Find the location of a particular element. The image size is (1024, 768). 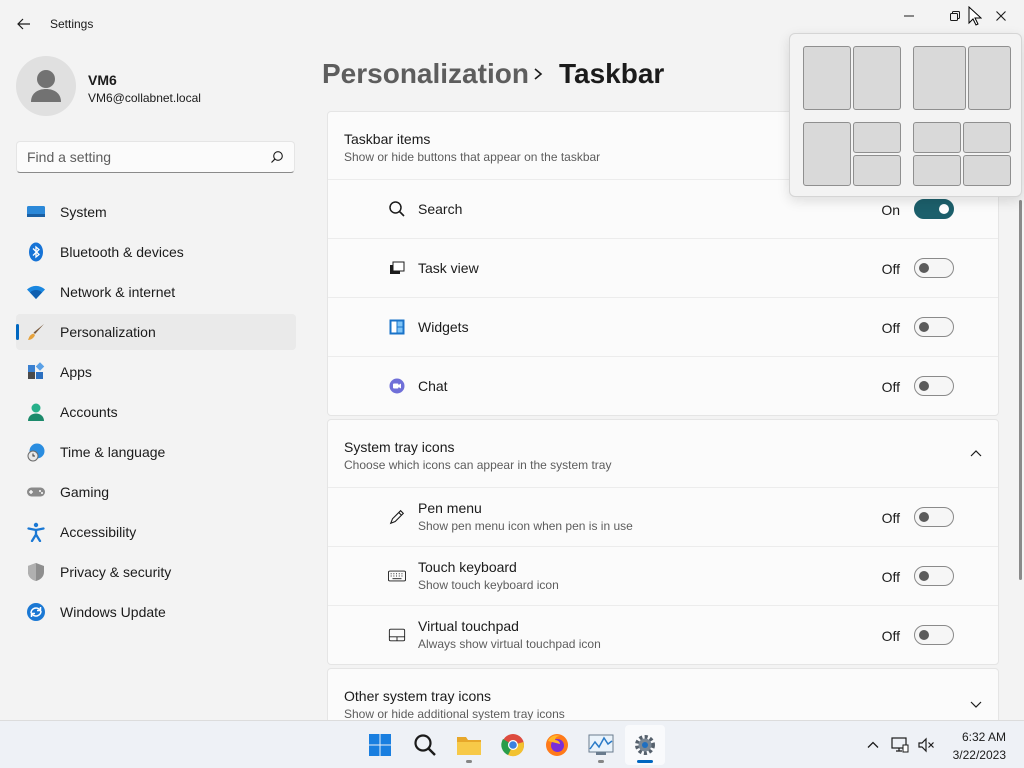

widgets-toggle is located at coordinates (934, 327).